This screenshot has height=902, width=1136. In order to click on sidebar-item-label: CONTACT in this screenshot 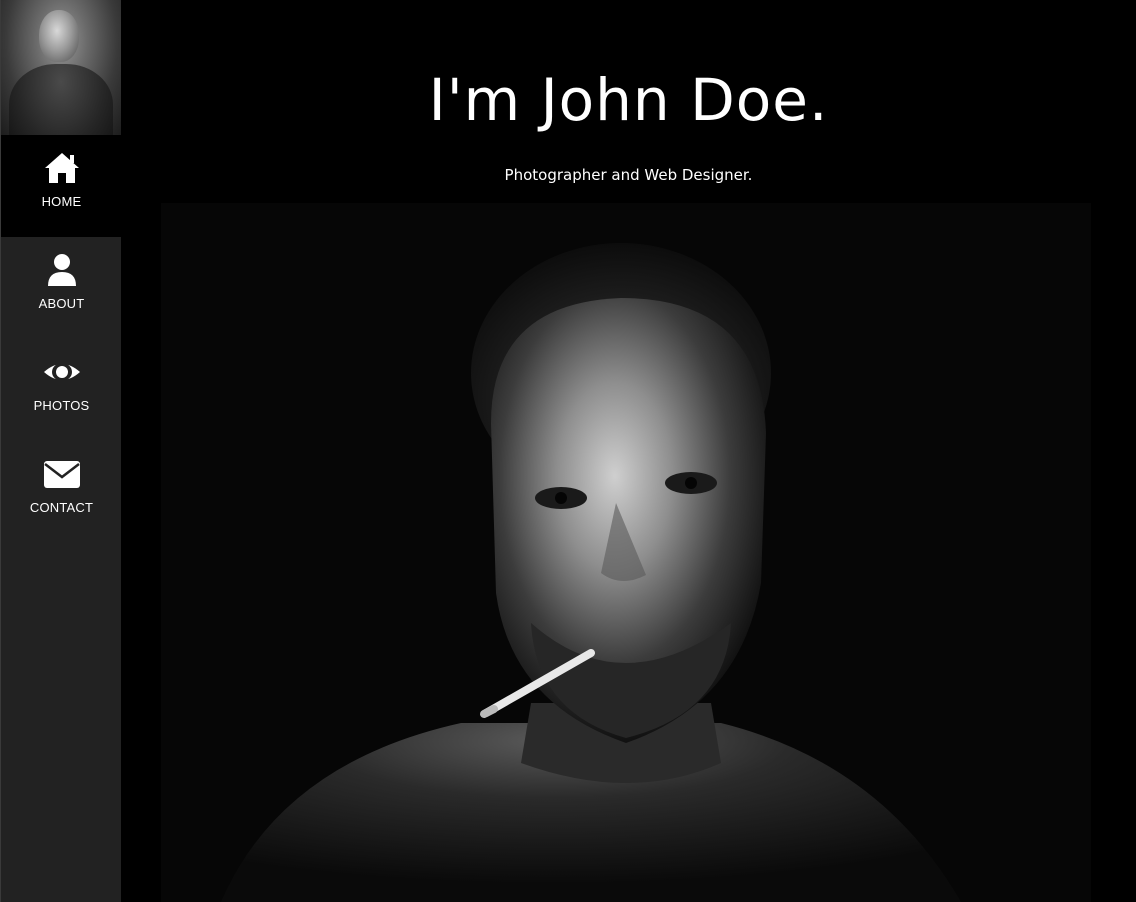, I will do `click(61, 507)`.